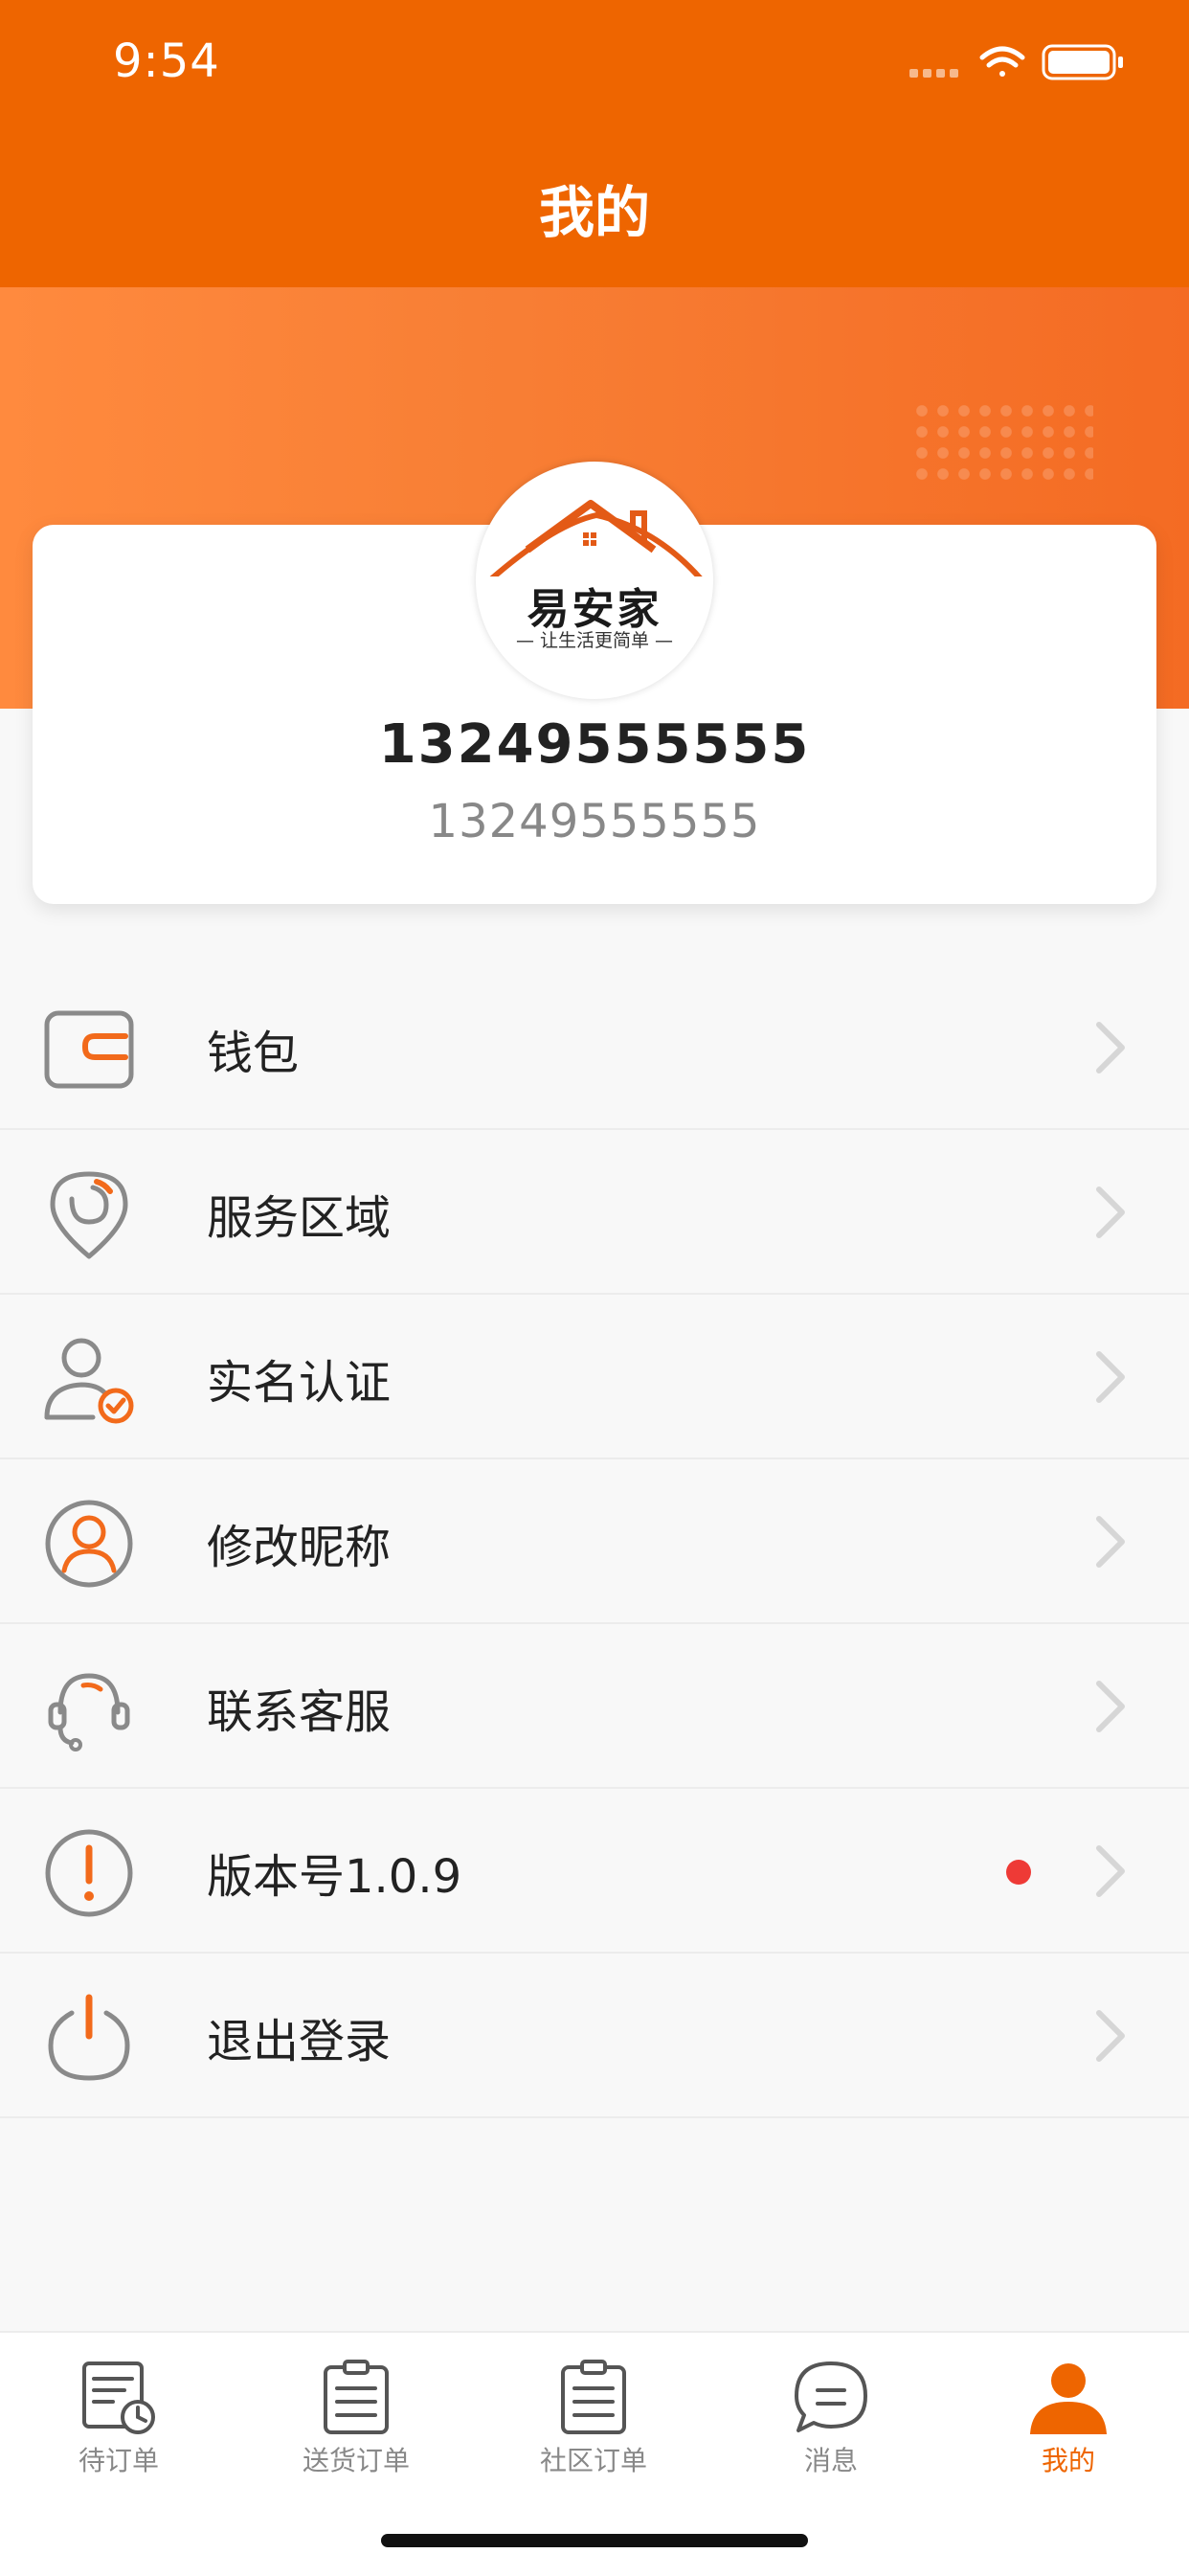 Image resolution: width=1189 pixels, height=2576 pixels. Describe the element at coordinates (89, 1215) in the screenshot. I see `location-pin-icon` at that location.